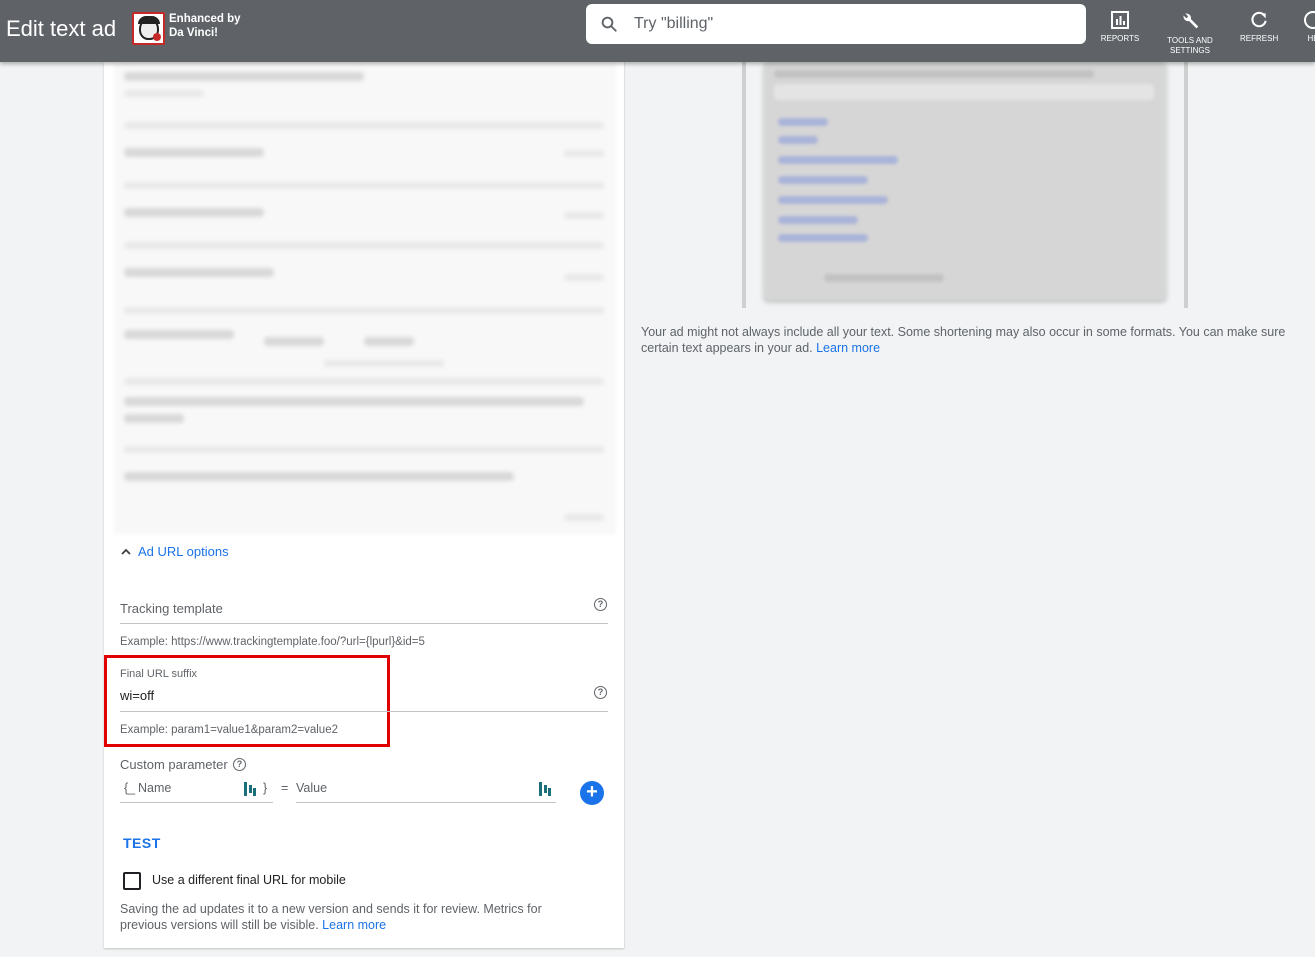  What do you see at coordinates (154, 788) in the screenshot?
I see `custom-parameter-name-input: Name` at bounding box center [154, 788].